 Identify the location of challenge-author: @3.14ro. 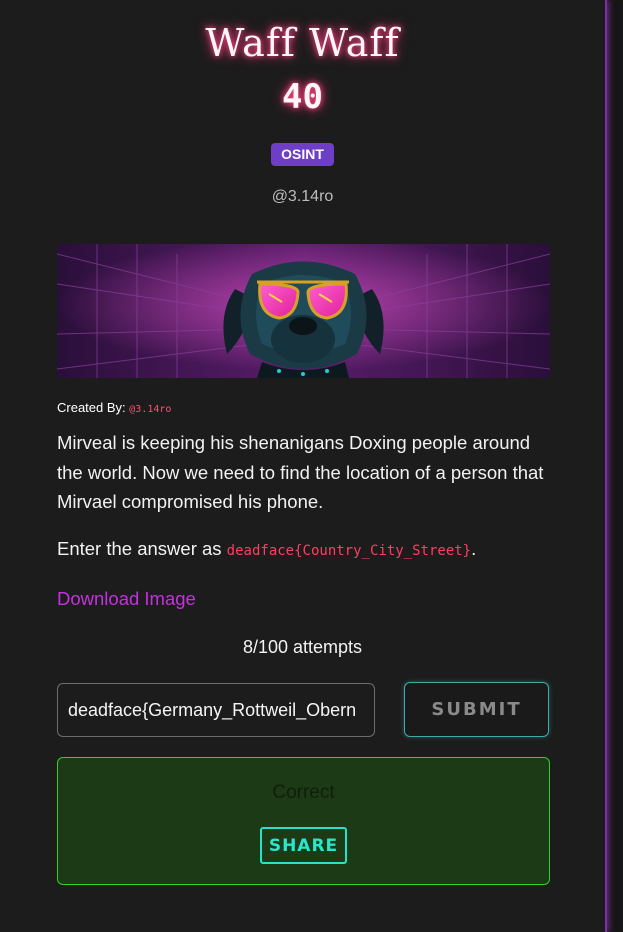
(302, 196).